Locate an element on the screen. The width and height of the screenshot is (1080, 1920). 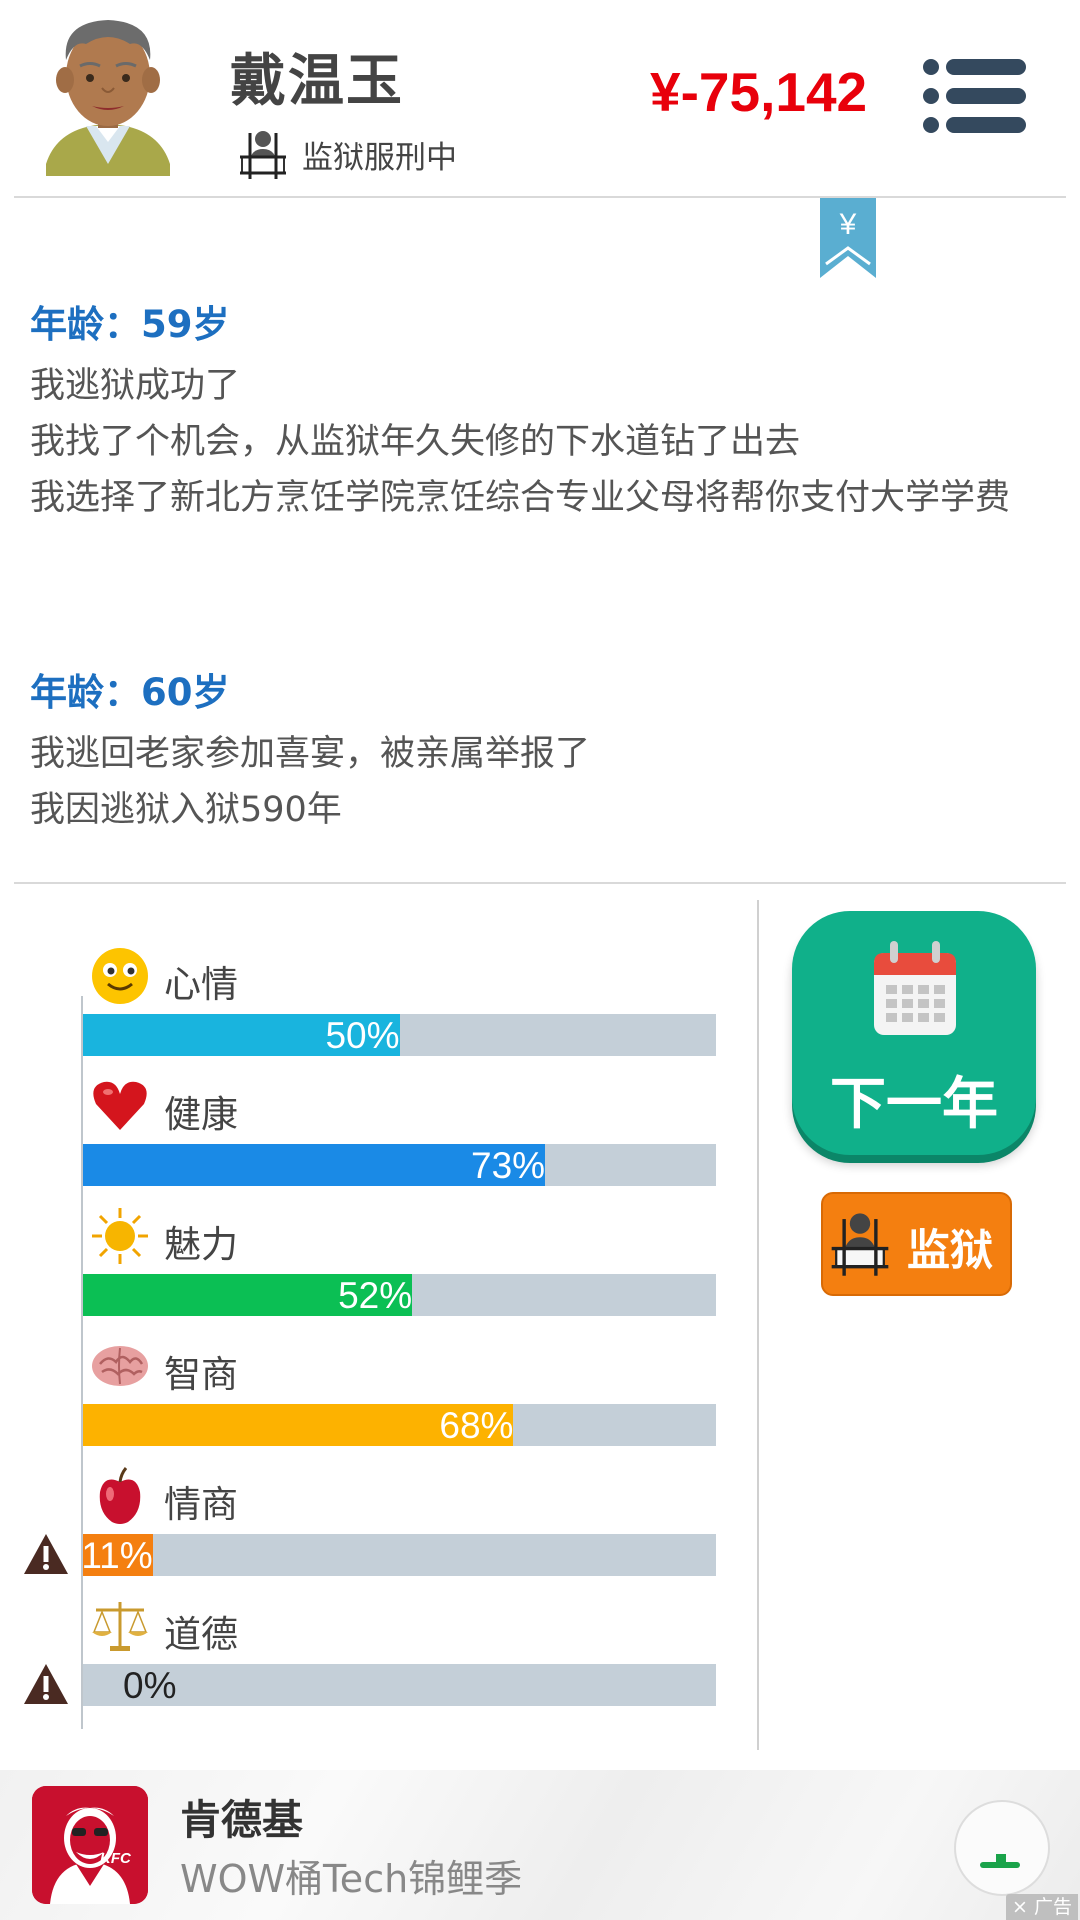
stat-label: 智商 is located at coordinates (201, 1374).